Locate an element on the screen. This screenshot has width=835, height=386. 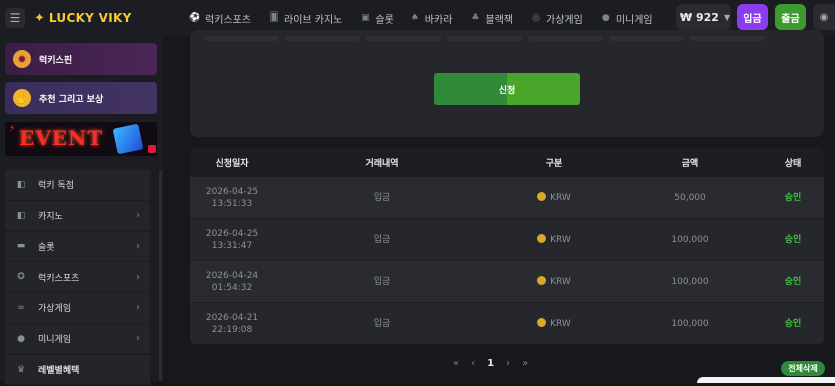
hamburger-menu-icon: ☰ is located at coordinates (15, 18).